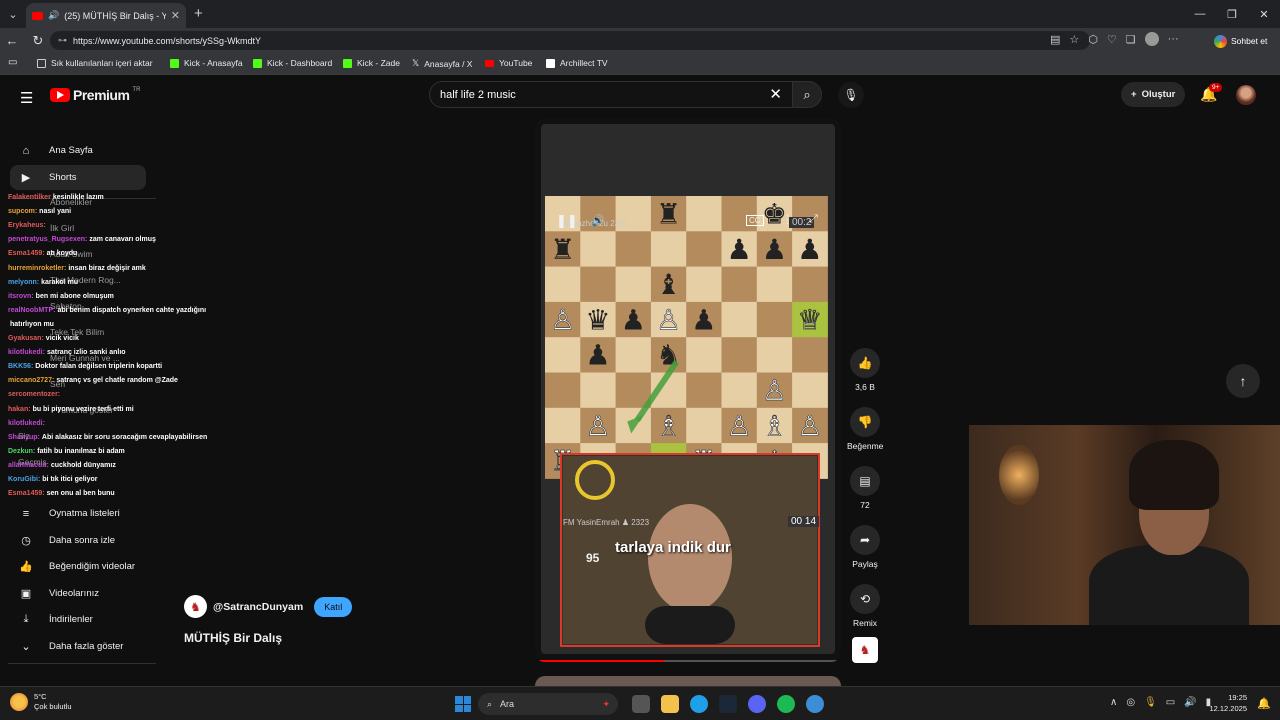  Describe the element at coordinates (1151, 39) in the screenshot. I see `profile-icon` at that location.